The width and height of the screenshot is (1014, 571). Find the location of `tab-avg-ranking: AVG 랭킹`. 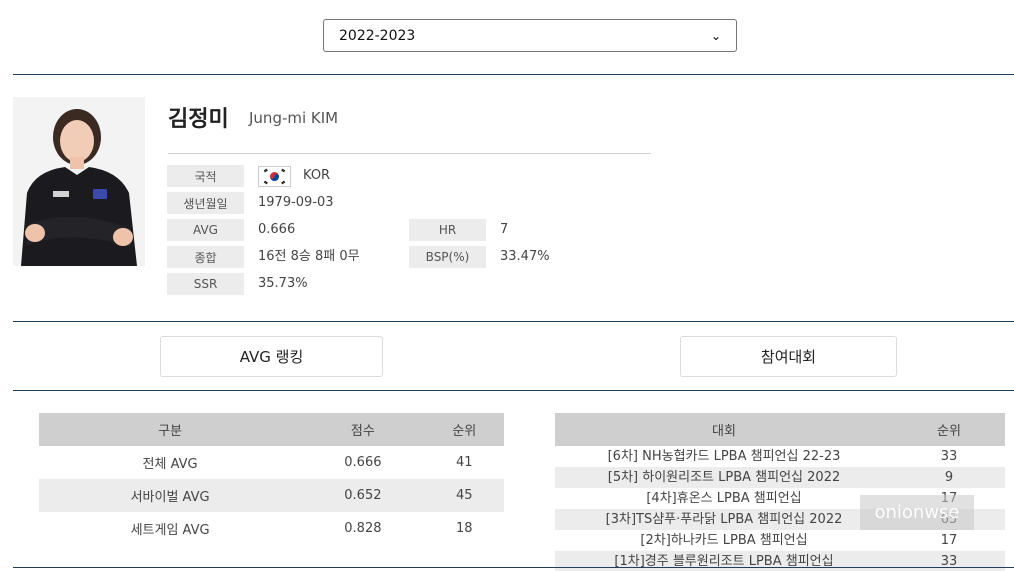

tab-avg-ranking: AVG 랭킹 is located at coordinates (271, 356).